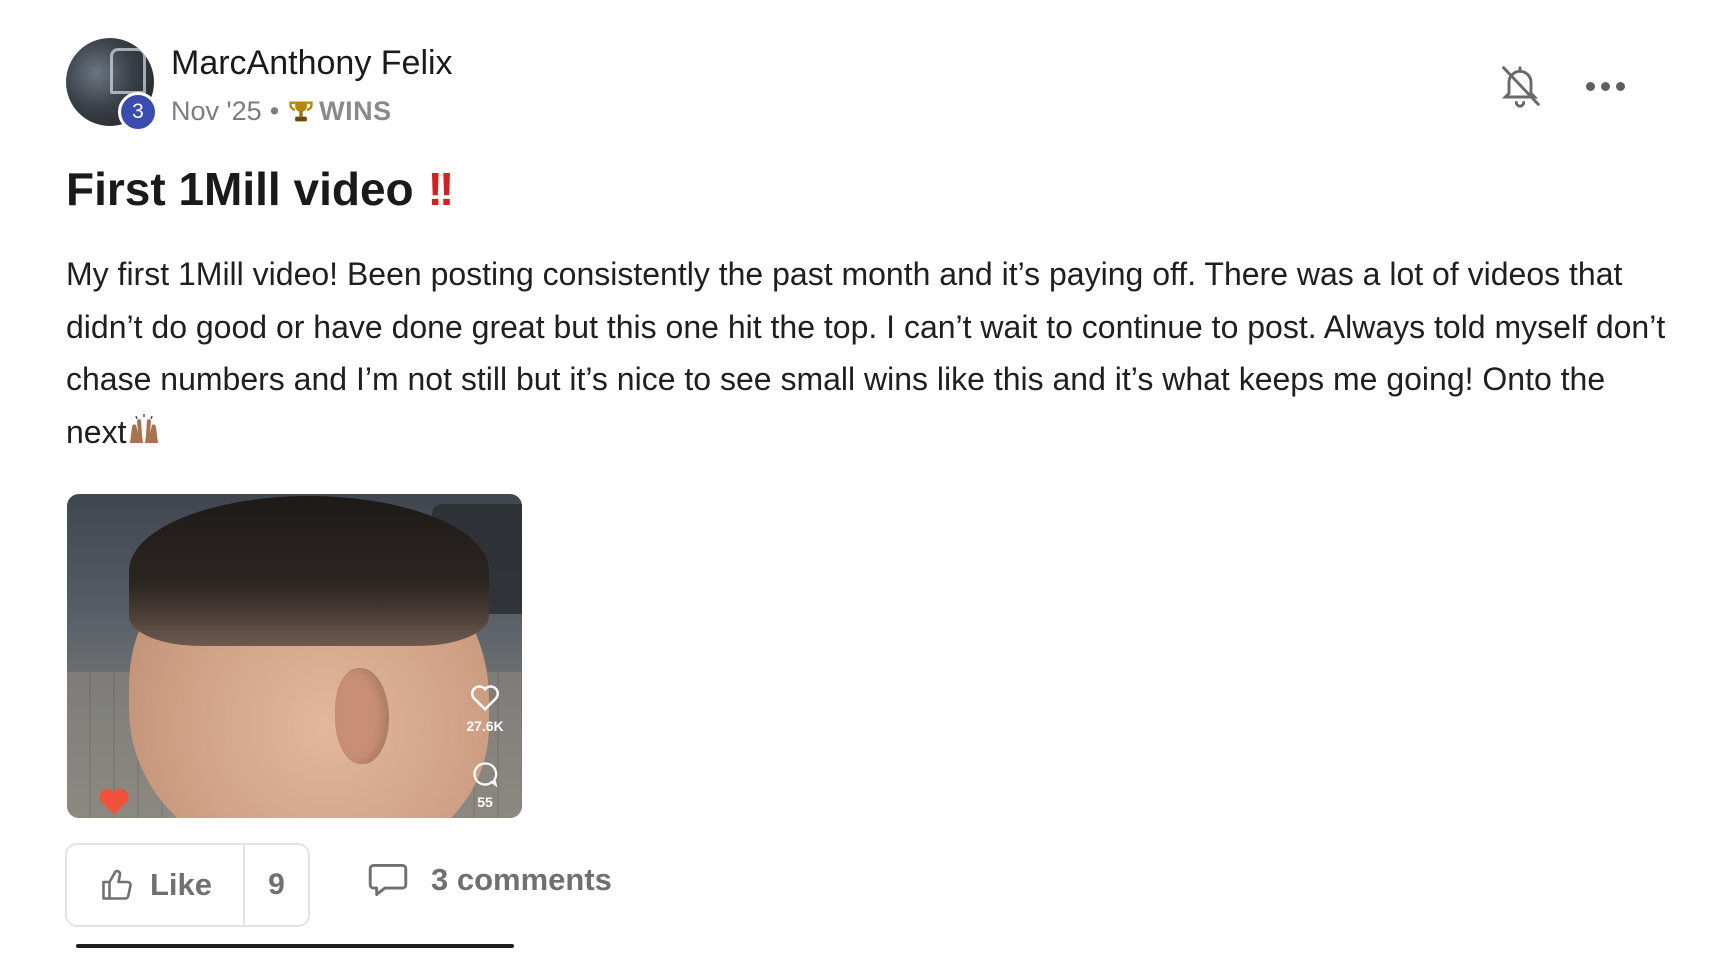 The image size is (1714, 964). What do you see at coordinates (294, 656) in the screenshot?
I see `post-media-thumbnail: 27.6K 55` at bounding box center [294, 656].